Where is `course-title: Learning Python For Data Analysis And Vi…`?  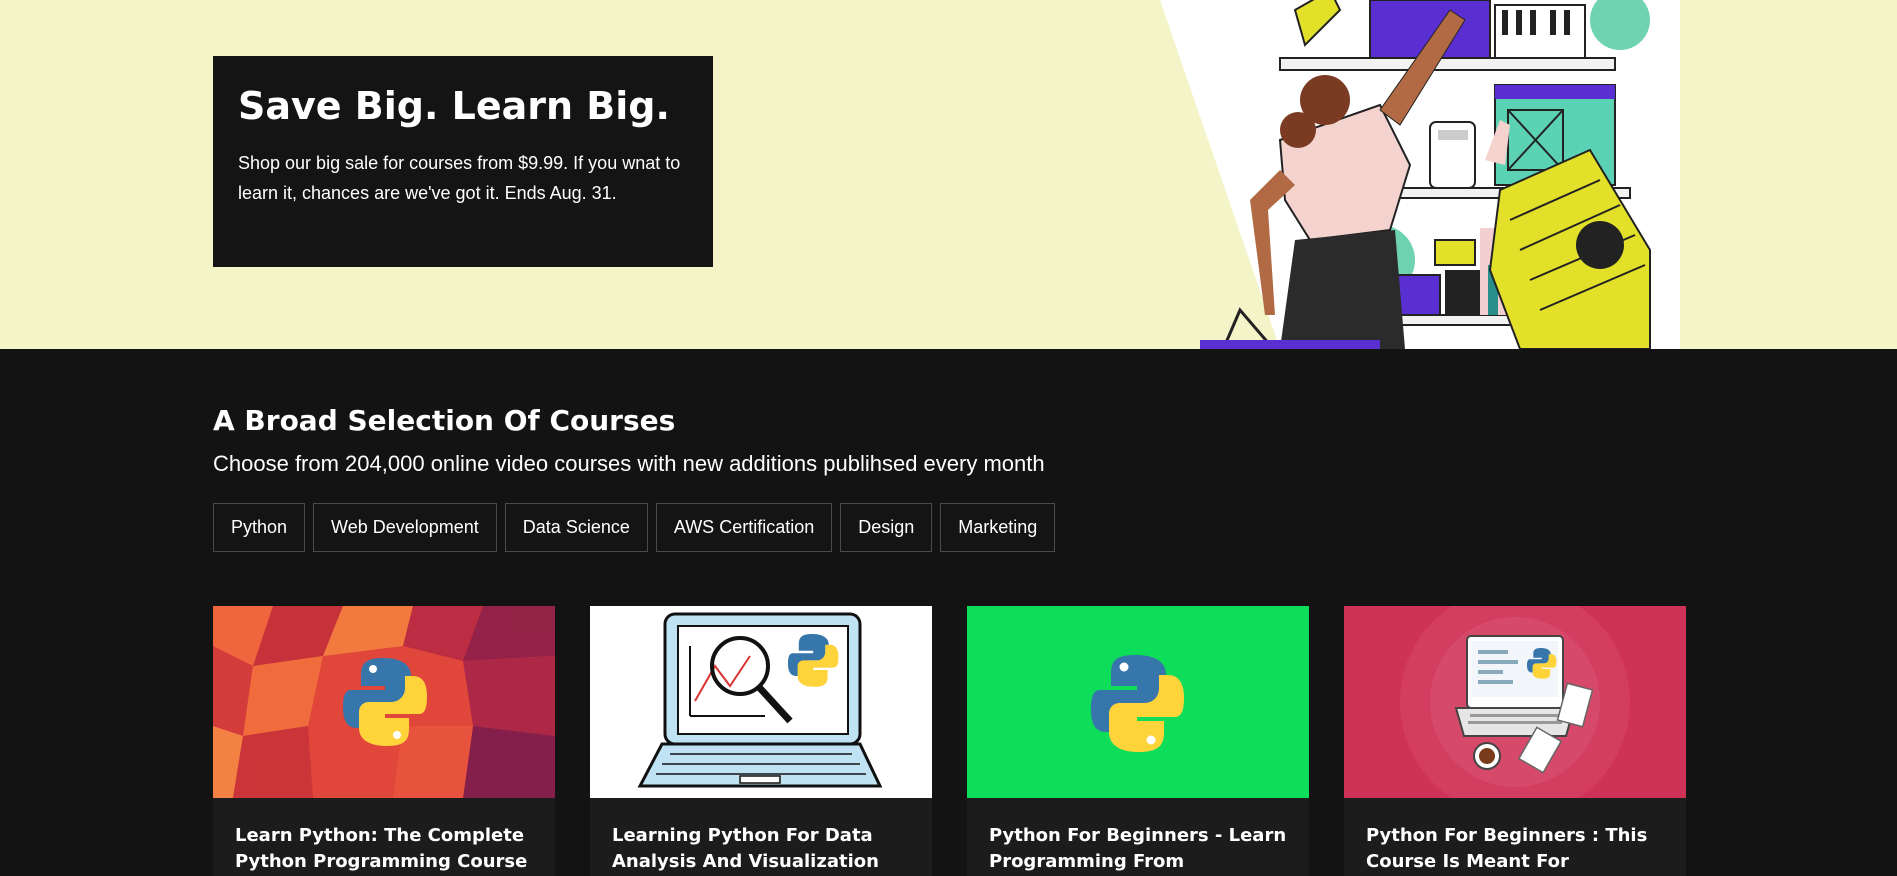 course-title: Learning Python For Data Analysis And Vi… is located at coordinates (761, 836).